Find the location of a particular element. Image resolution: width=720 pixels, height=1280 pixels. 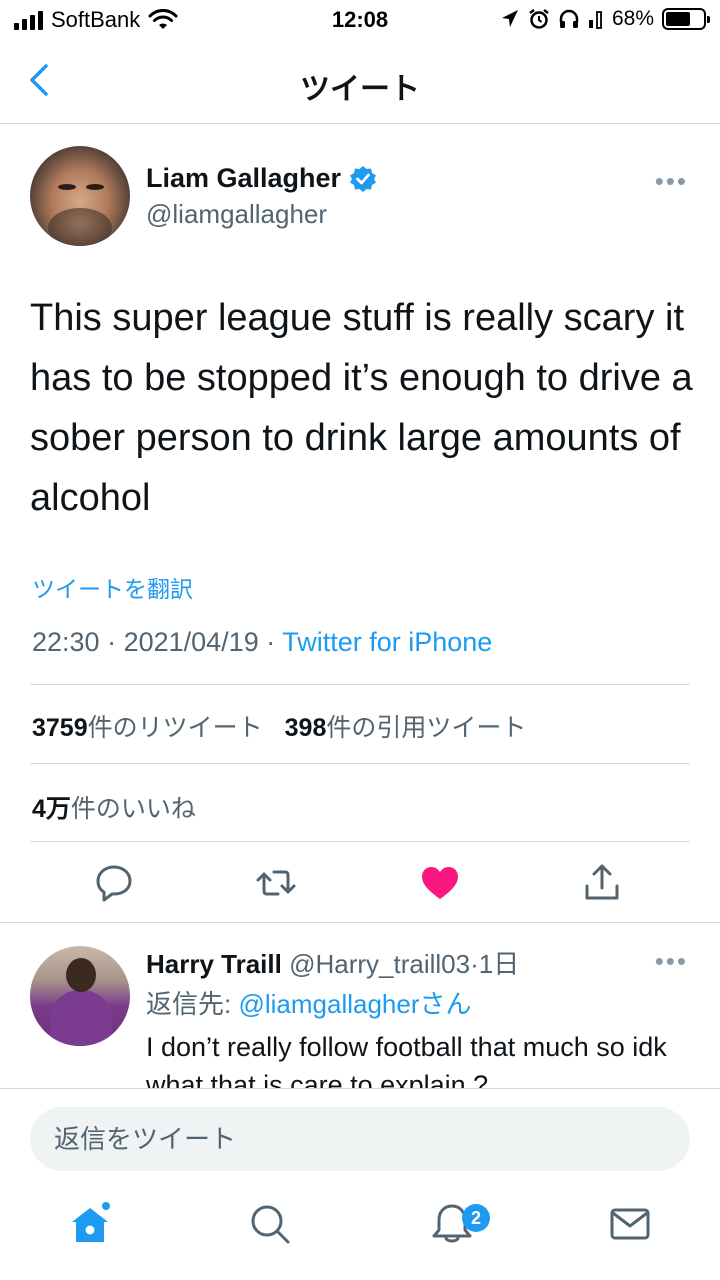

retweet-icon is located at coordinates (276, 883).